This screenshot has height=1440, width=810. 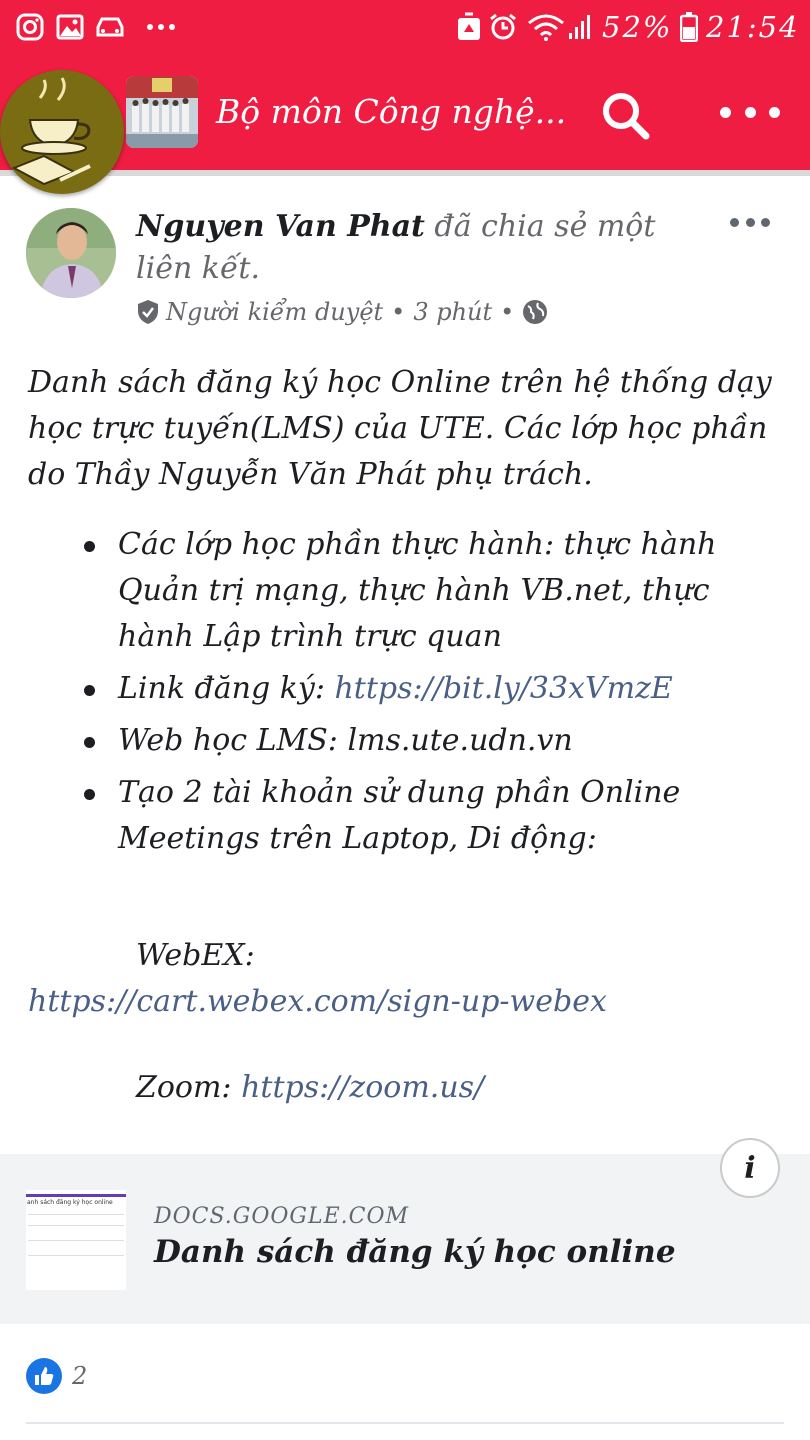 What do you see at coordinates (405, 1423) in the screenshot?
I see `divider` at bounding box center [405, 1423].